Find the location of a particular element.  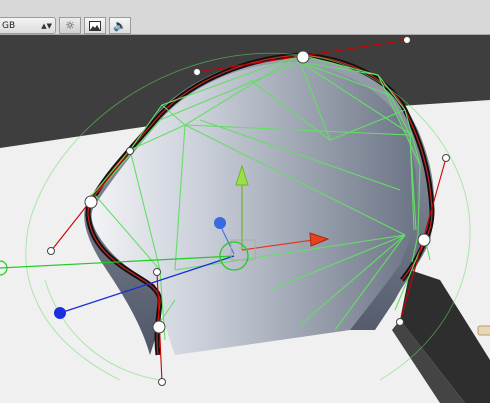

gizmo-z-axis-handle is located at coordinates (60, 313).